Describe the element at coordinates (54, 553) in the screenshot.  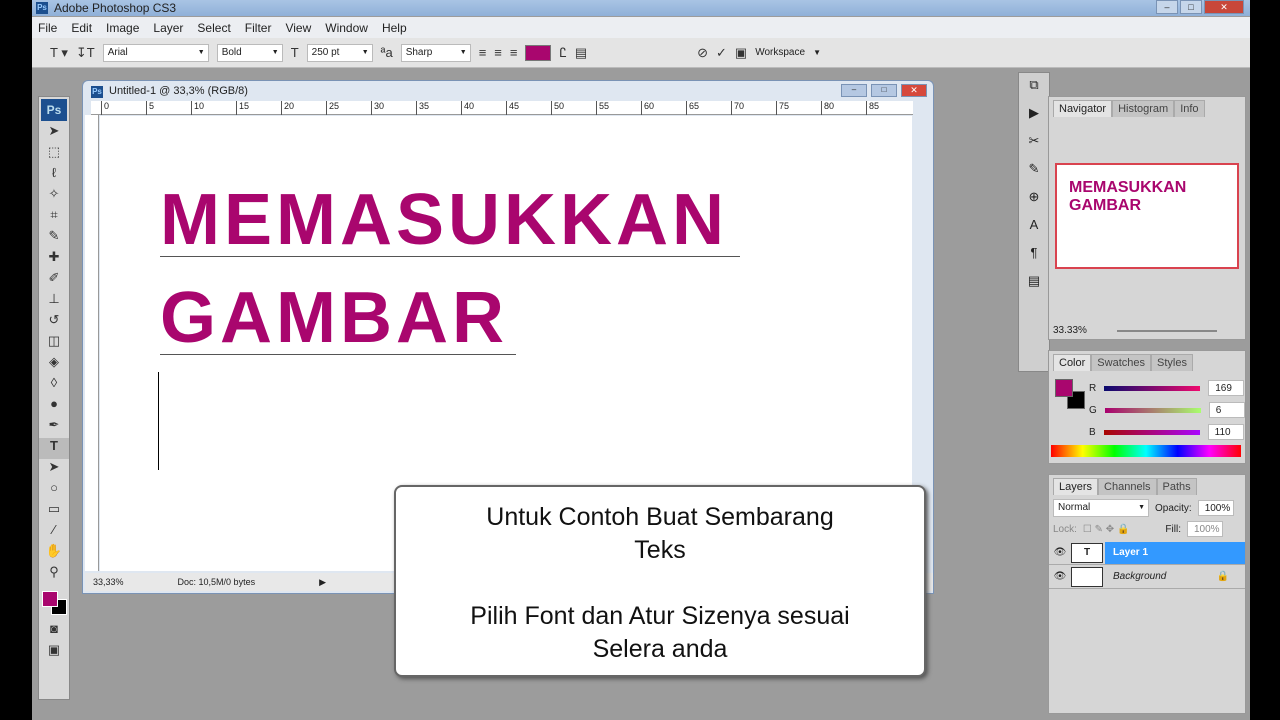
I see `hand-tool-icon: ✋` at that location.